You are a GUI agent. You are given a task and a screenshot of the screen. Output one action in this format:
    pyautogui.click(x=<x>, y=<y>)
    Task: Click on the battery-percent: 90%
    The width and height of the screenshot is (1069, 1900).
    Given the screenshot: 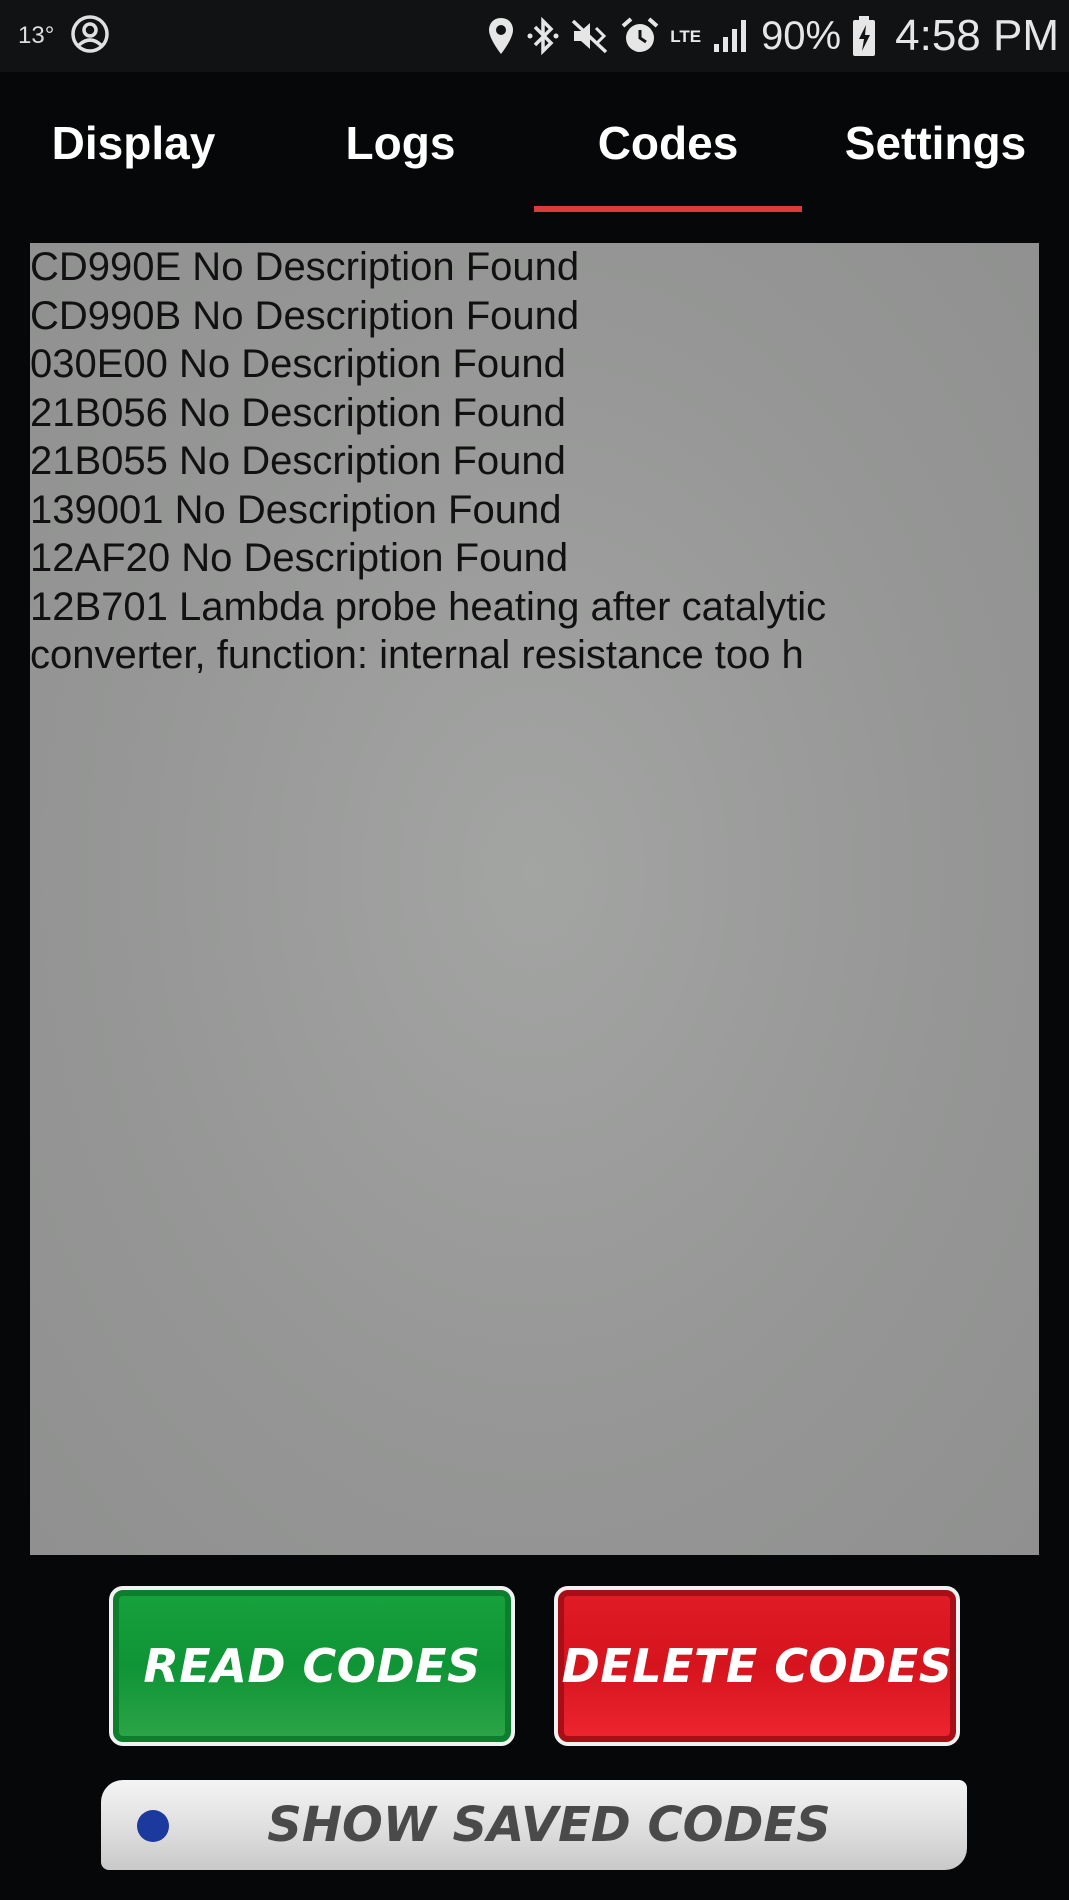 What is the action you would take?
    pyautogui.click(x=801, y=35)
    